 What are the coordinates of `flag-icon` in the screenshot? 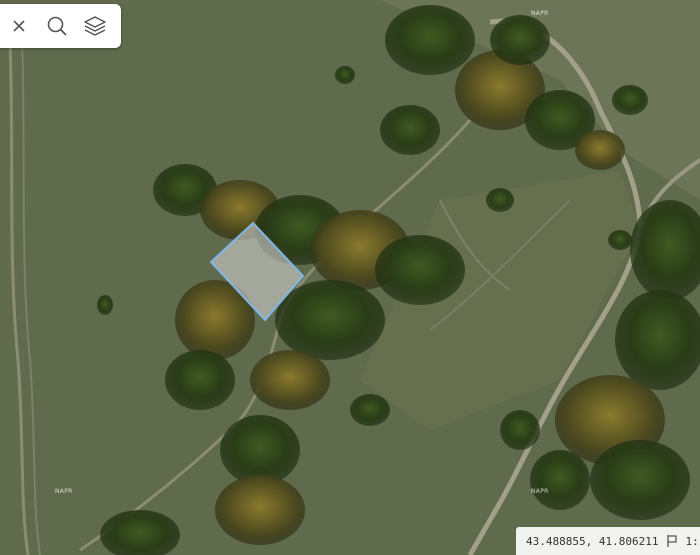 It's located at (672, 541).